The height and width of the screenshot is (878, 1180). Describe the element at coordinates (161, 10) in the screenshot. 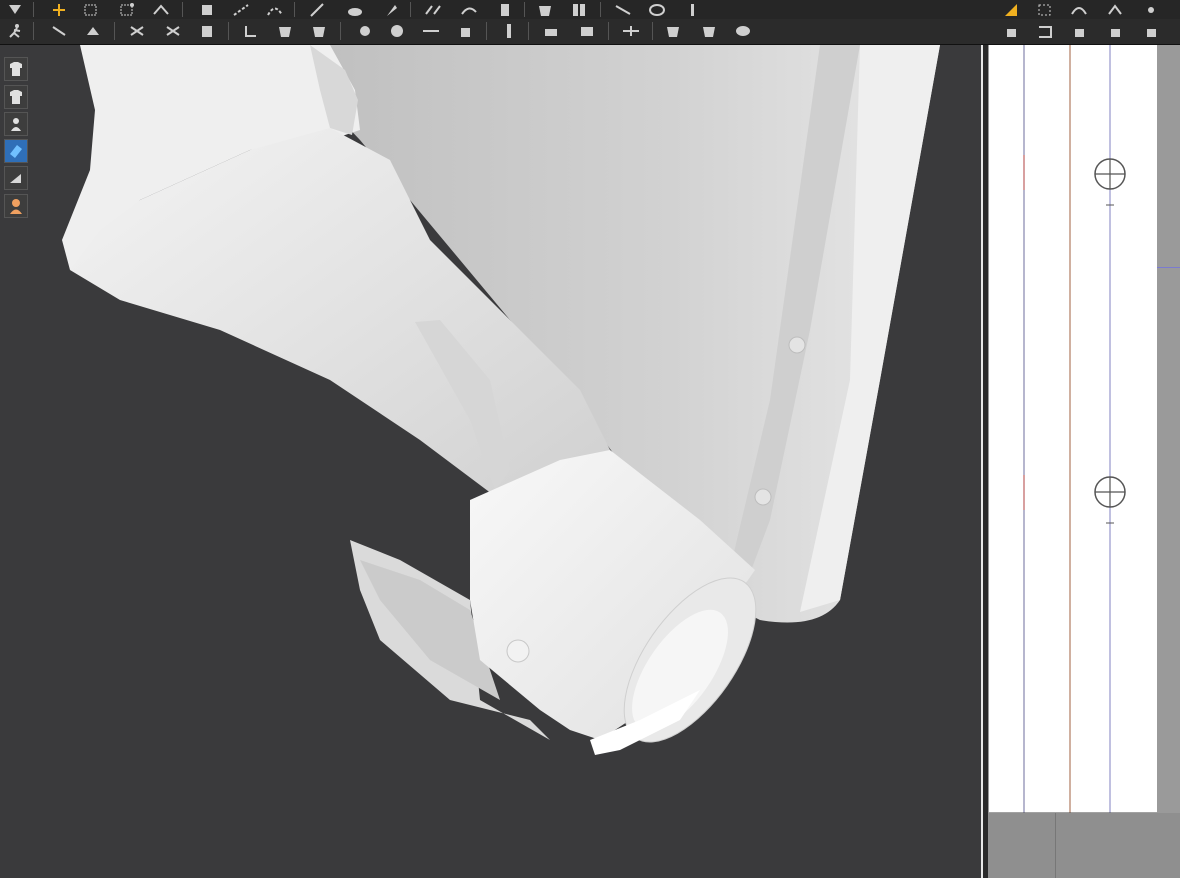

I see `edit-curve-icon` at that location.